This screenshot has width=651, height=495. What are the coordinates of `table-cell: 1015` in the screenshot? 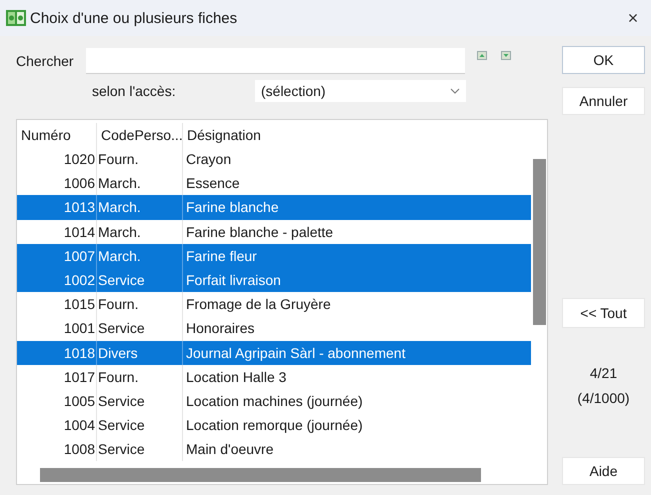 It's located at (57, 304).